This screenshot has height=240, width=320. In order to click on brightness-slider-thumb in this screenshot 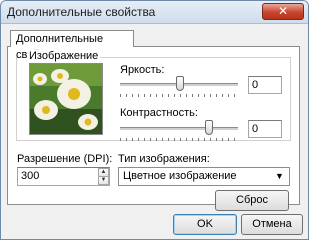, I will do `click(180, 83)`.